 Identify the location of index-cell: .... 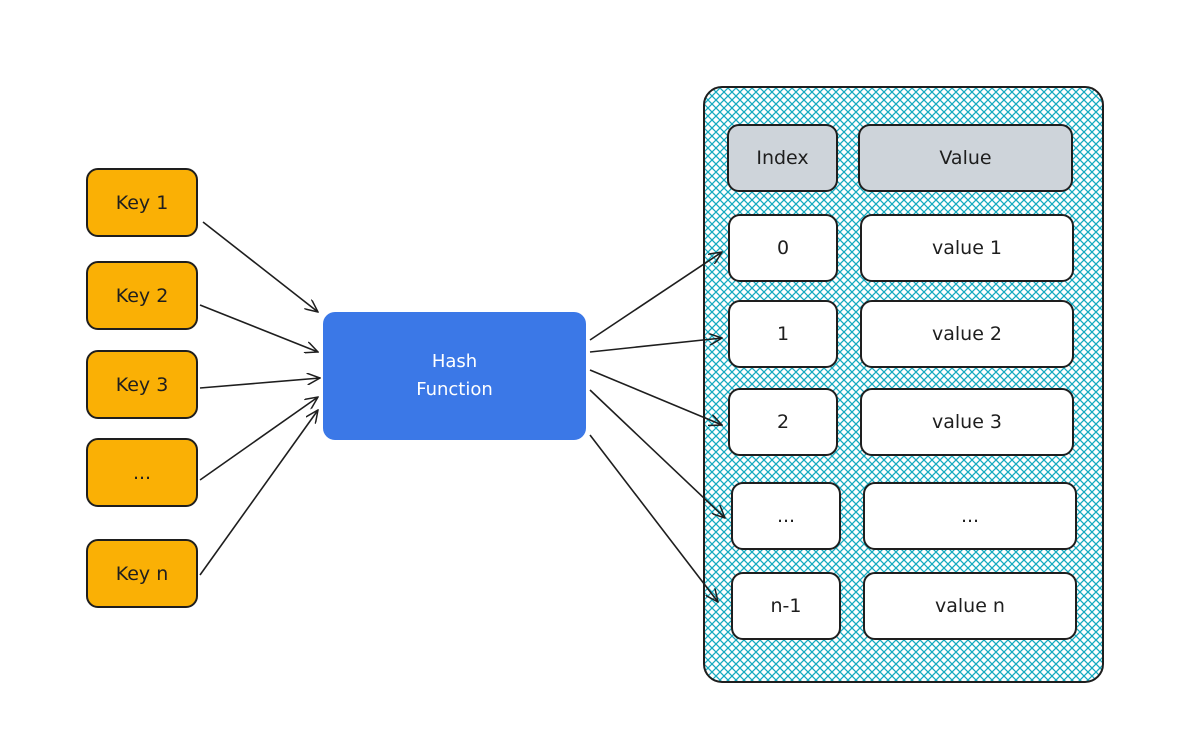
(786, 516).